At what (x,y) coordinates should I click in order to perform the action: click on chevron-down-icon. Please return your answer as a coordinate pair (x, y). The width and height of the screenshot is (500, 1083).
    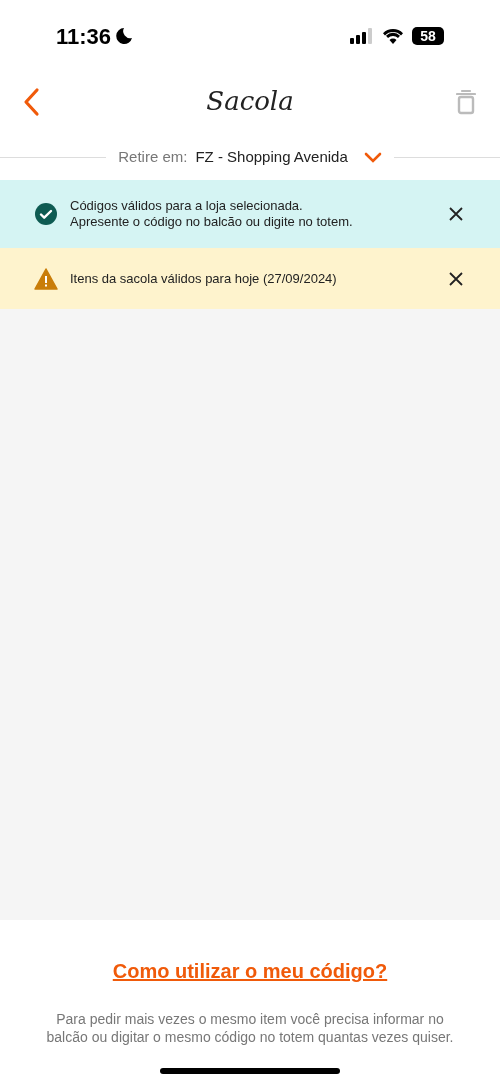
    Looking at the image, I should click on (372, 157).